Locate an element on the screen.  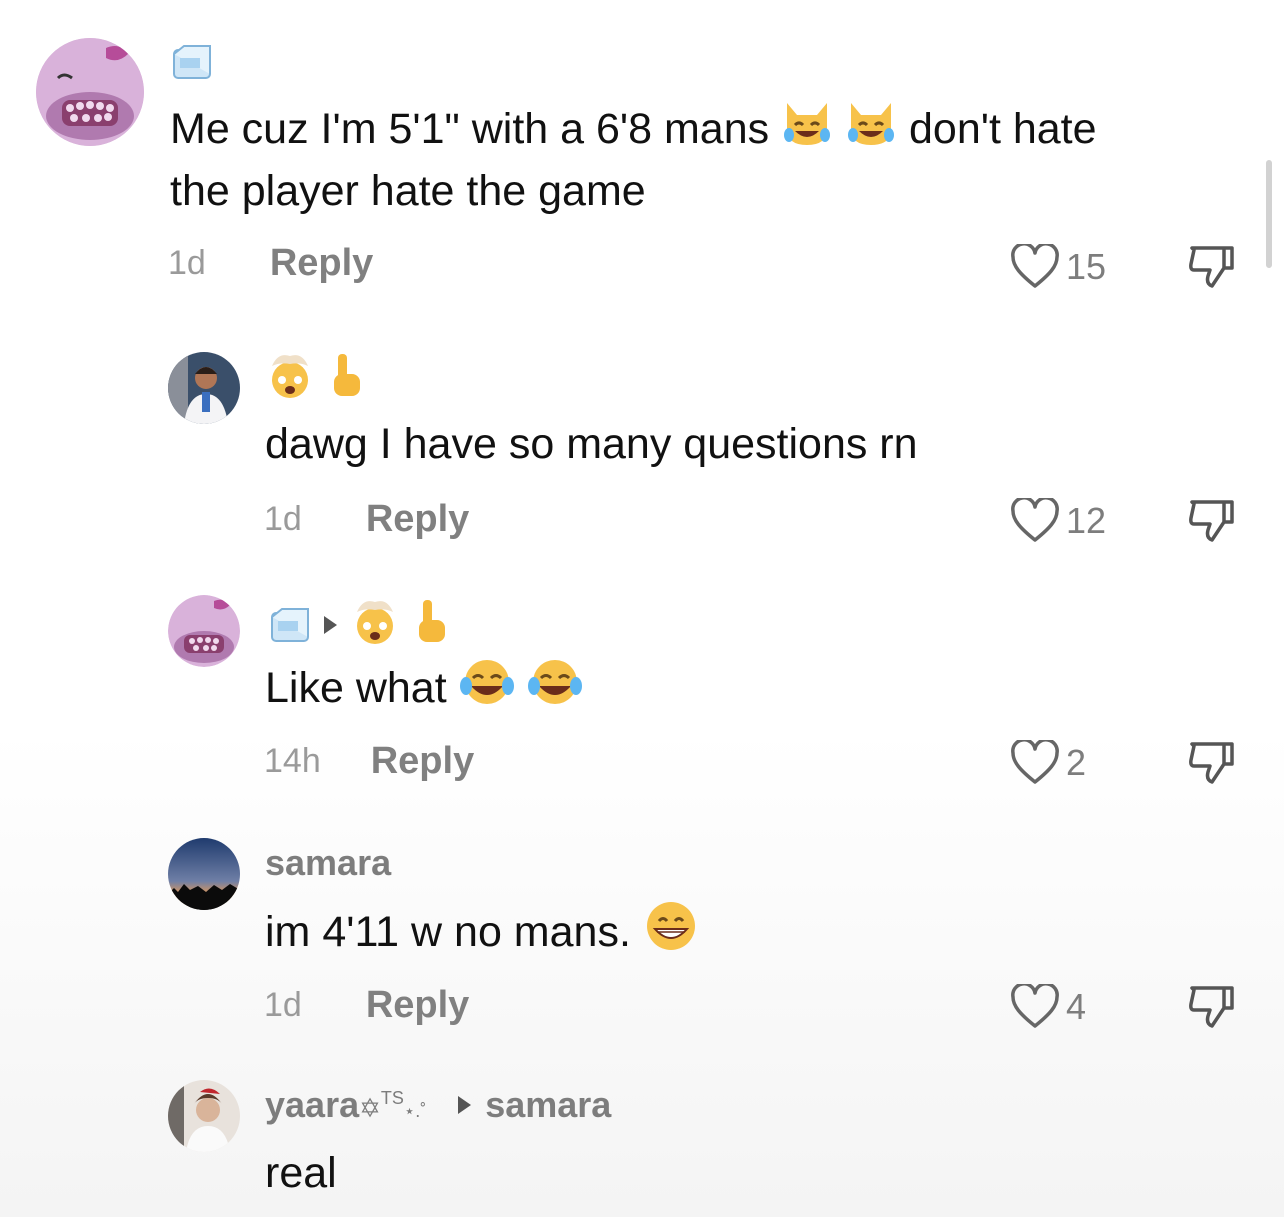
name-row: samara is located at coordinates (328, 863).